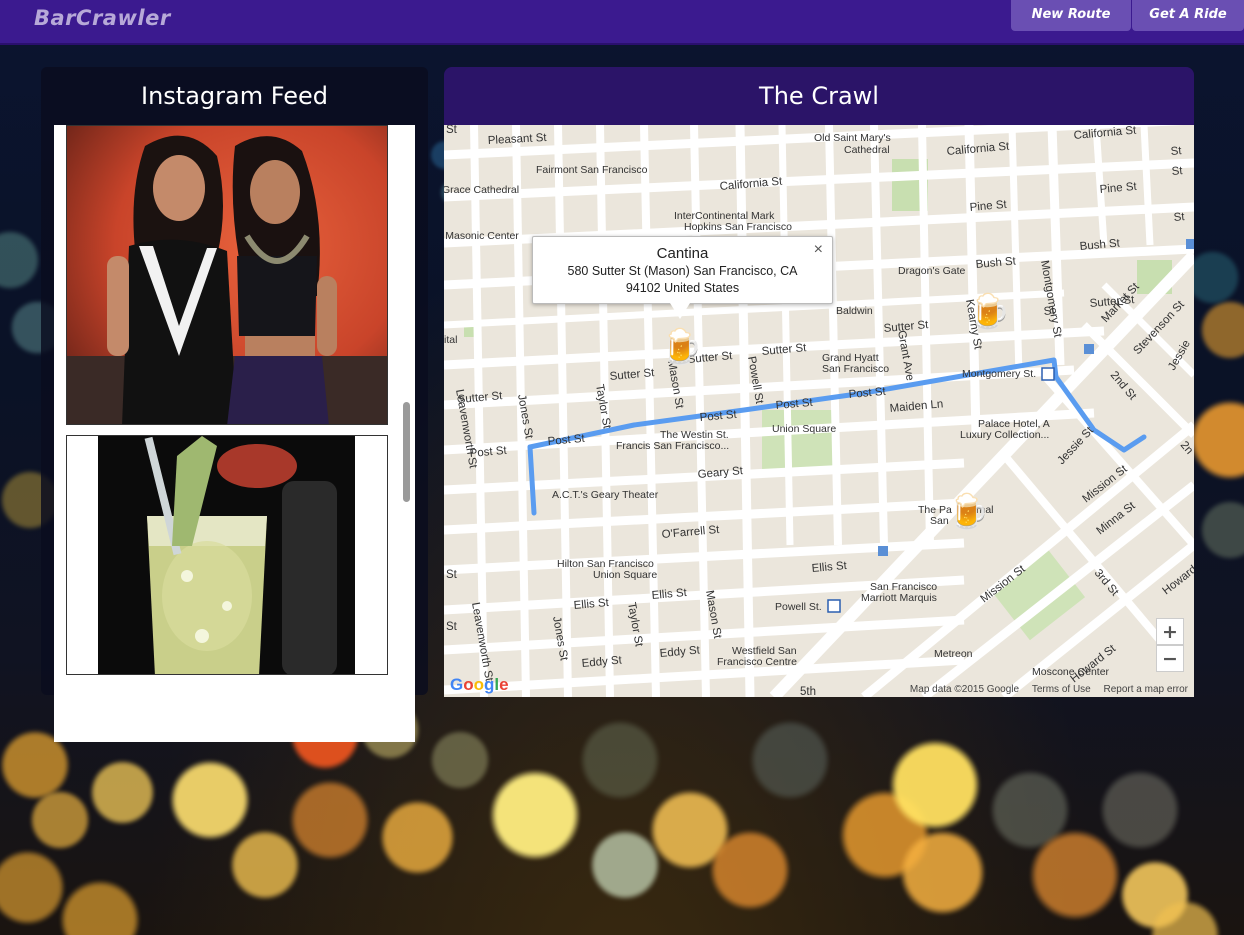 This screenshot has height=935, width=1244. What do you see at coordinates (818, 250) in the screenshot?
I see `close-icon: ×` at bounding box center [818, 250].